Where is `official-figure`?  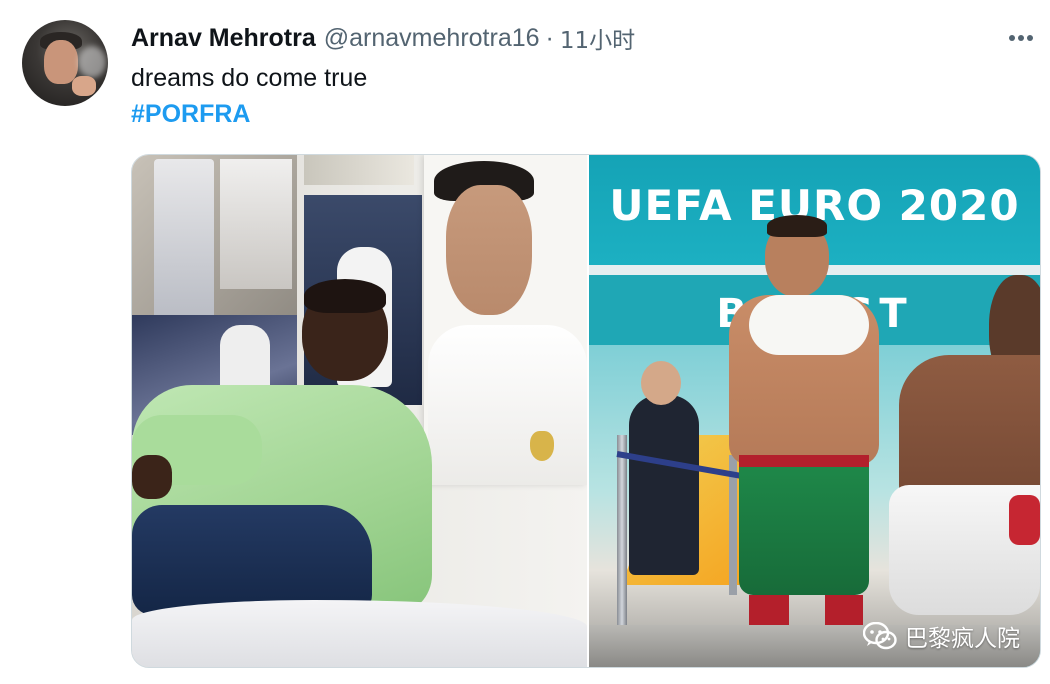
official-figure is located at coordinates (664, 485).